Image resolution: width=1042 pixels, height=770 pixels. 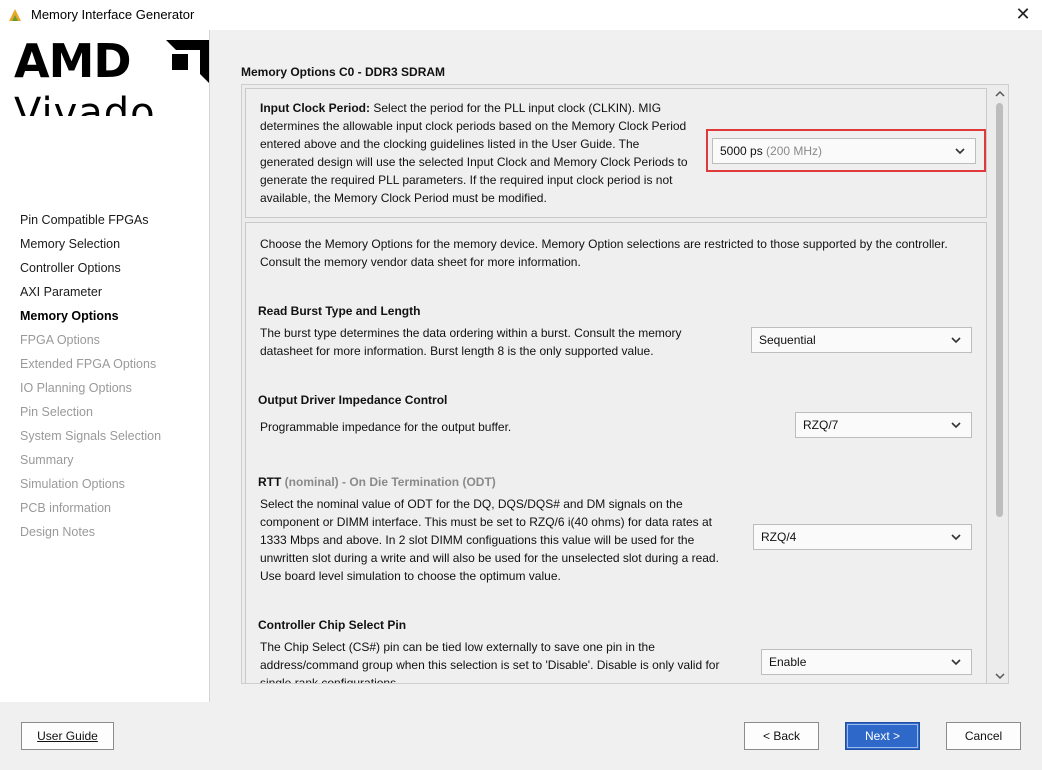 What do you see at coordinates (332, 625) in the screenshot?
I see `cs-heading: Controller Chip Select Pin` at bounding box center [332, 625].